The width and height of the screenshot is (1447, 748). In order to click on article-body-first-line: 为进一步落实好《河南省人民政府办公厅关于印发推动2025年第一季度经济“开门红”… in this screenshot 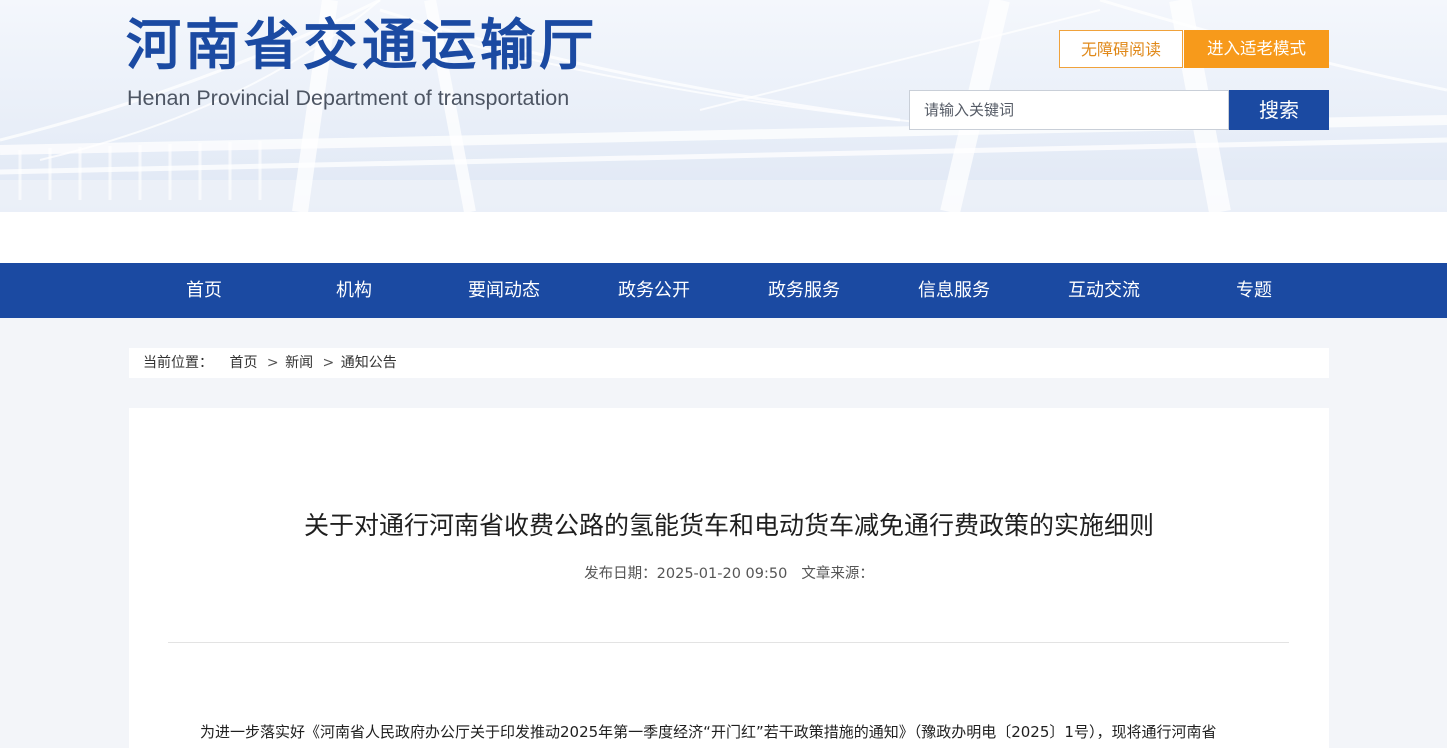, I will do `click(708, 732)`.